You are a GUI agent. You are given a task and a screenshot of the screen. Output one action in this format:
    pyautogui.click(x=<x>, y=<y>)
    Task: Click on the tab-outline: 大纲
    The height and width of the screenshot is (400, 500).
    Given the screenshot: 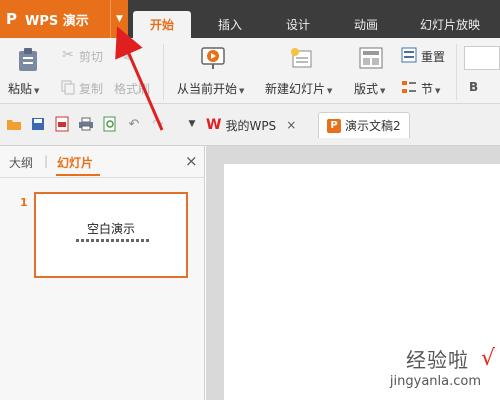 What is the action you would take?
    pyautogui.click(x=21, y=162)
    